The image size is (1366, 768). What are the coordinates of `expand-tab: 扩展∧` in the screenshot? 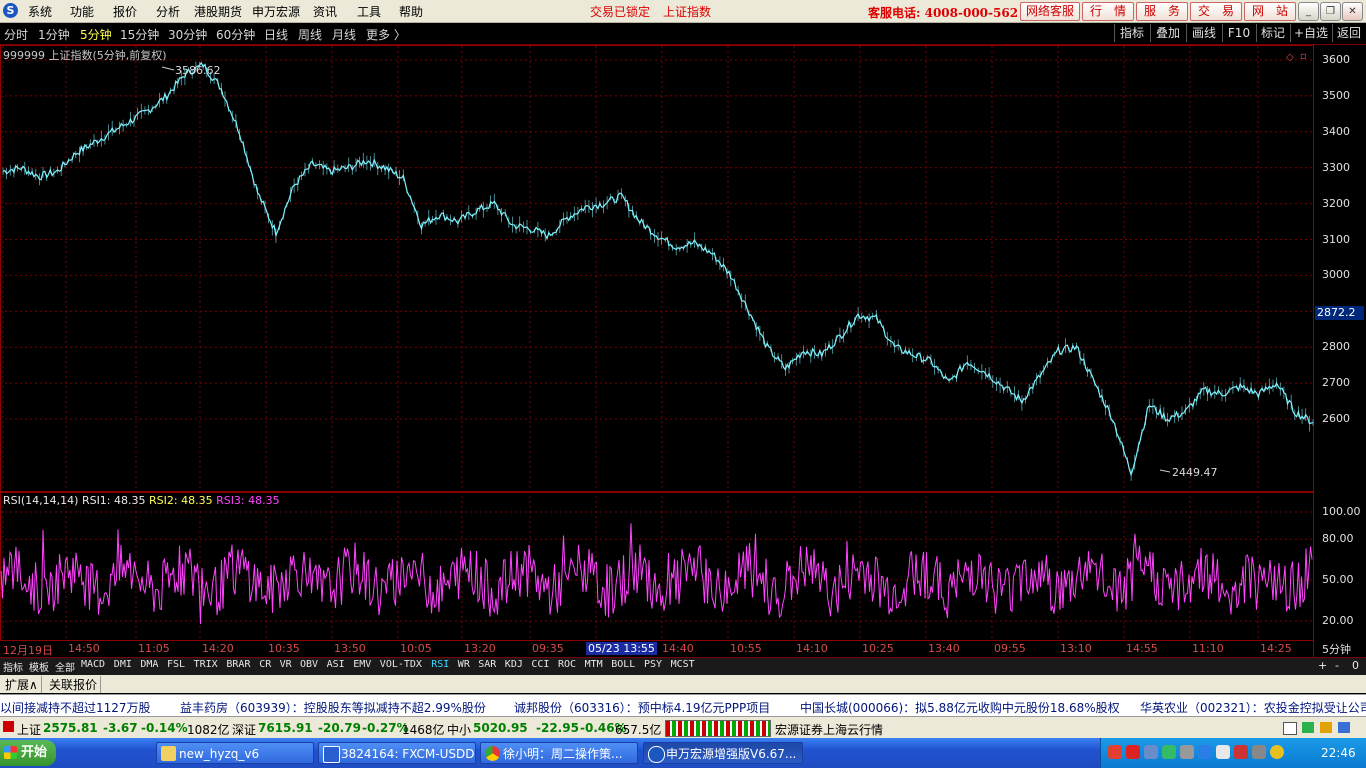 It's located at (22, 684).